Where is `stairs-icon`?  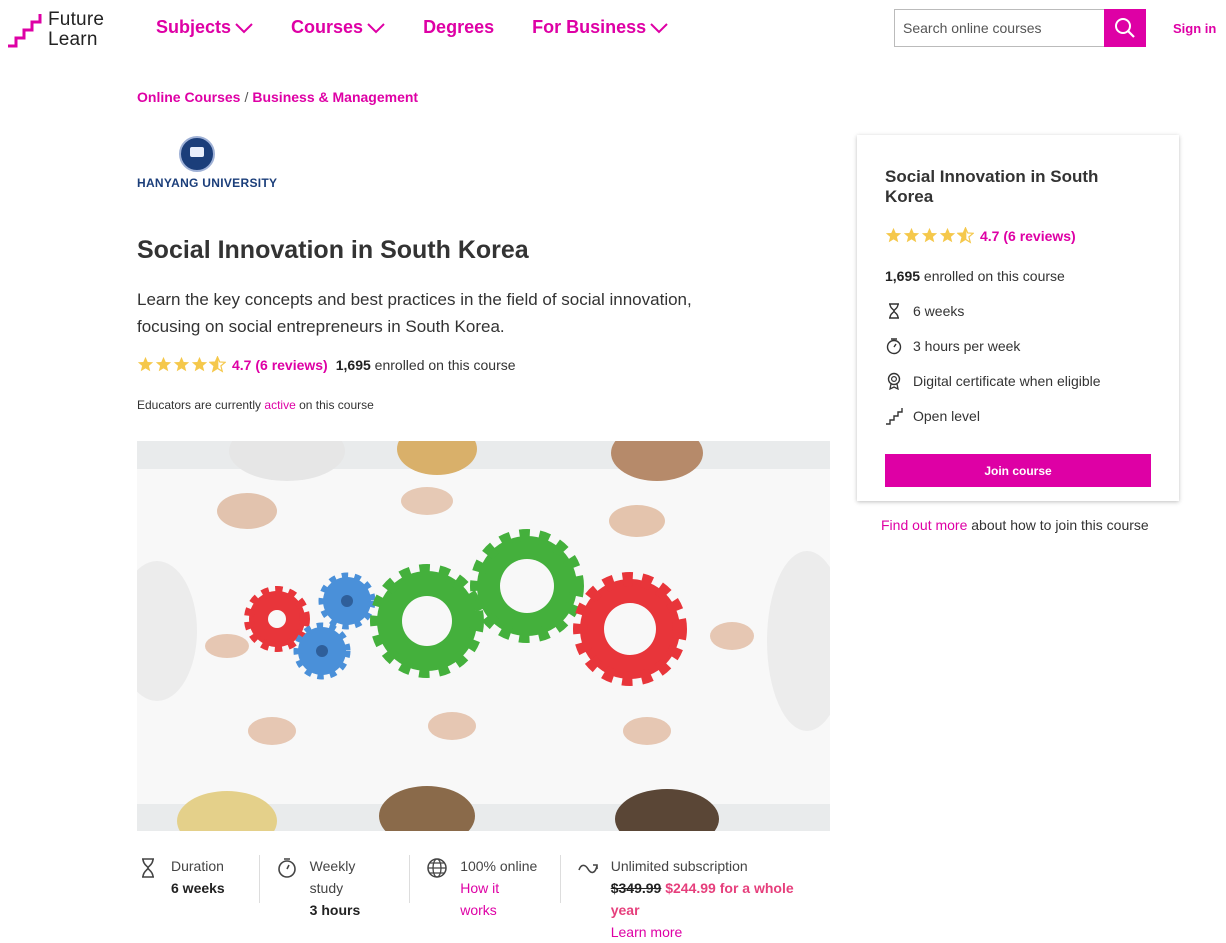 stairs-icon is located at coordinates (894, 416).